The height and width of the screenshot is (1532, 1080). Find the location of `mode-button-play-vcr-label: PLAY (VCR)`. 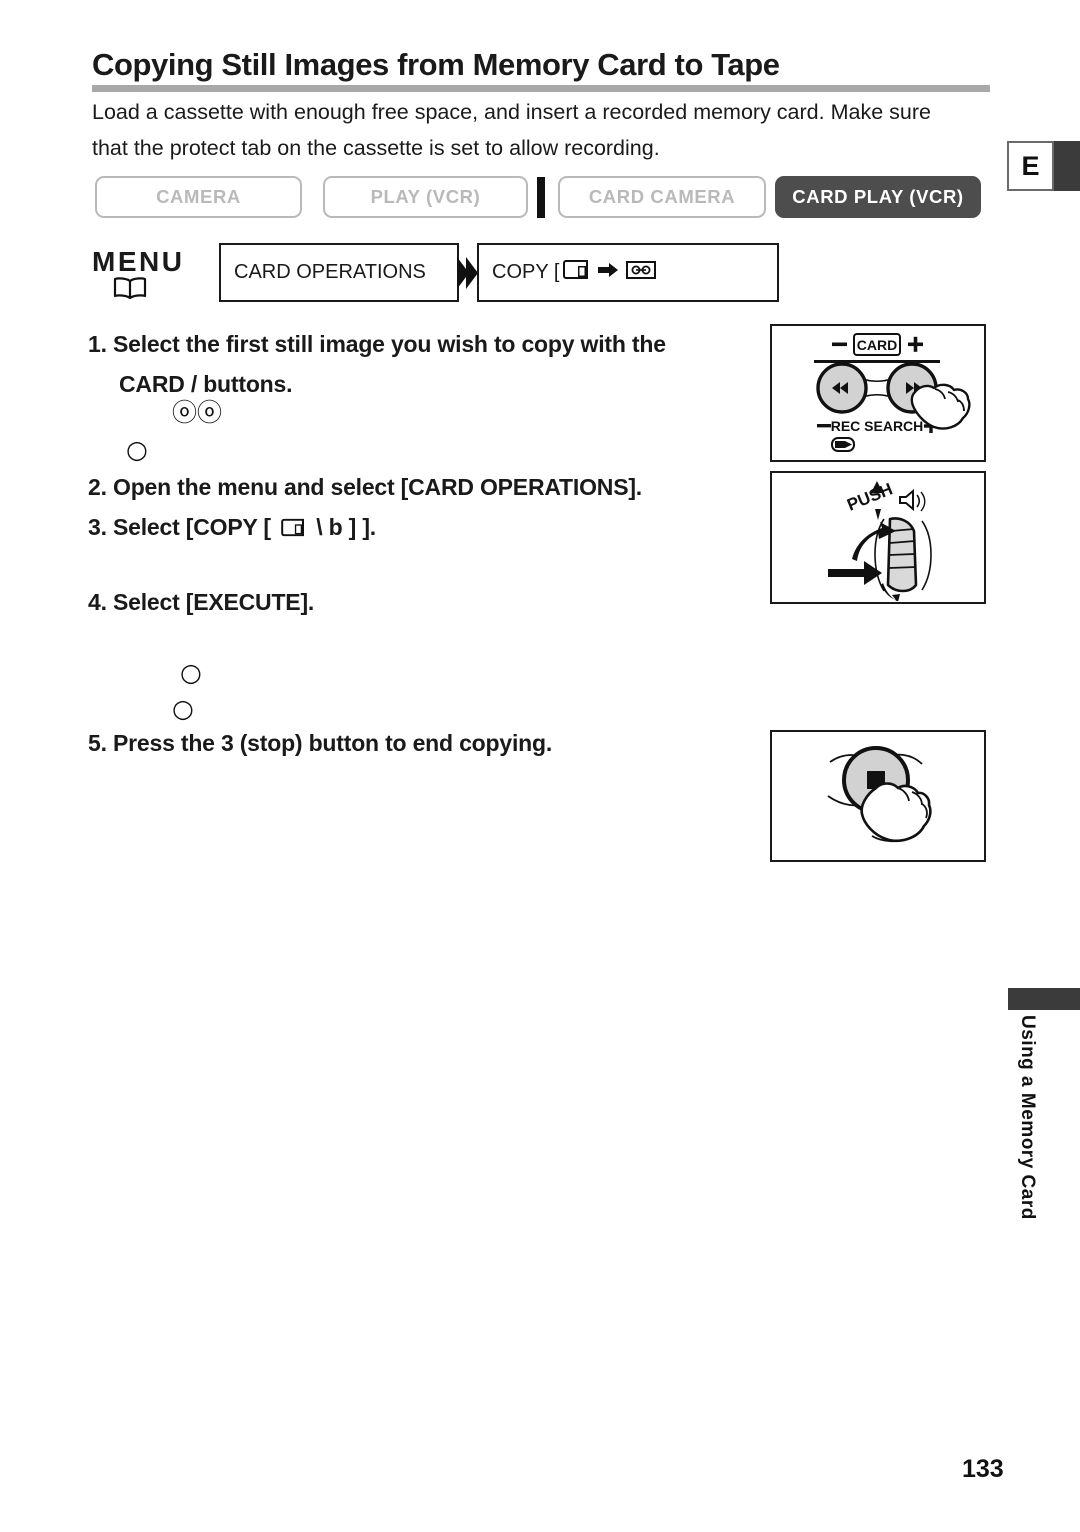

mode-button-play-vcr-label: PLAY (VCR) is located at coordinates (425, 196).